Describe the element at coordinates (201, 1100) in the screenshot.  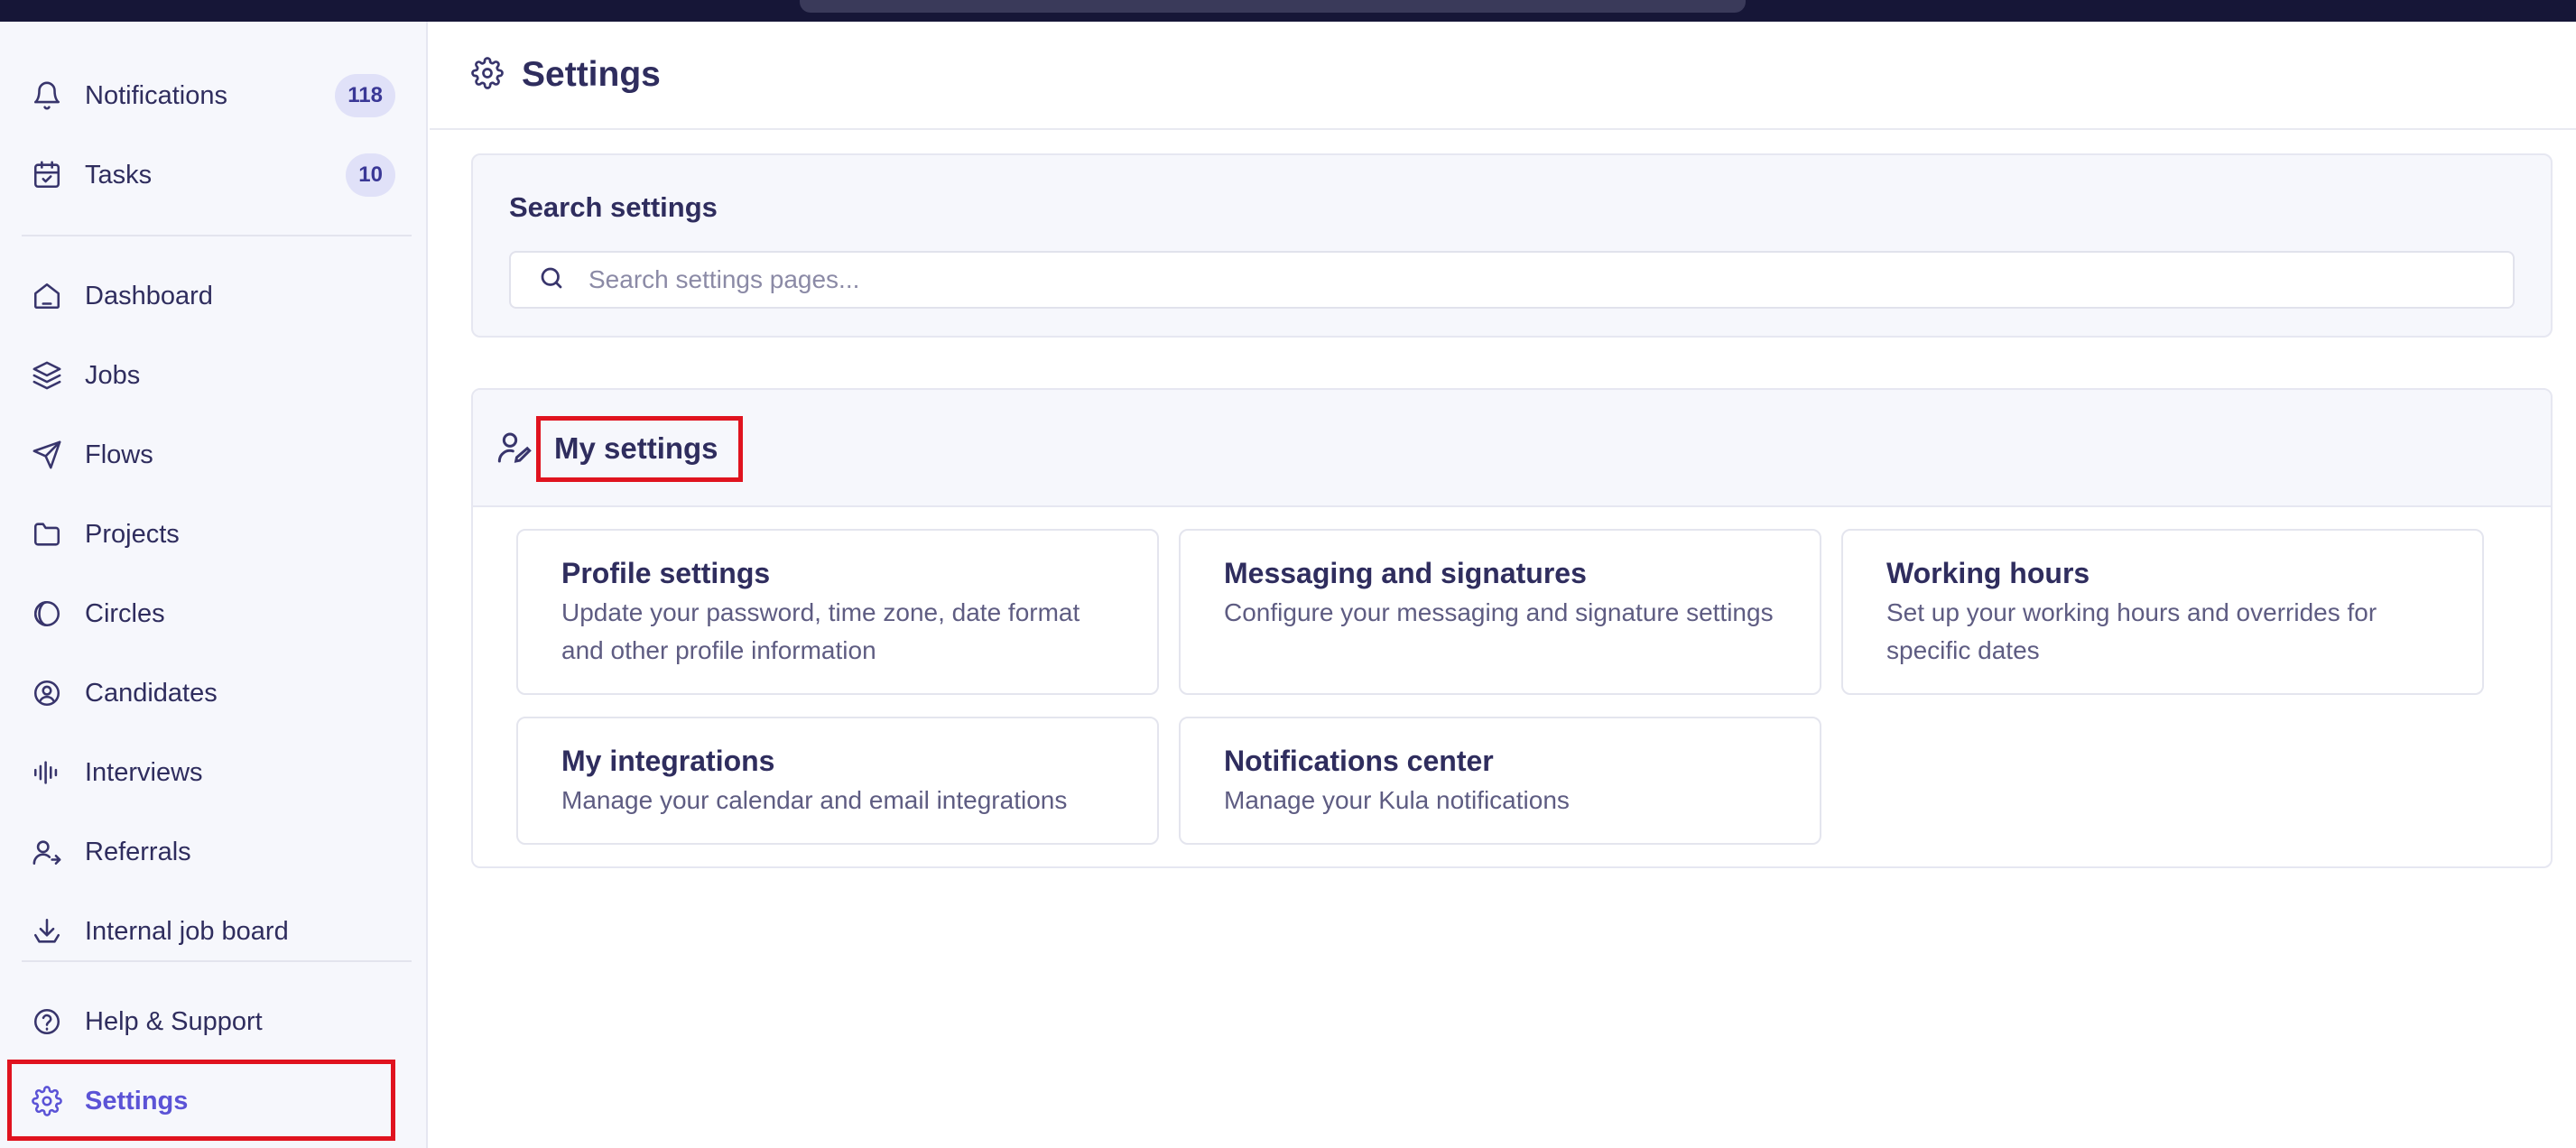
I see `settings-highlight-box` at that location.